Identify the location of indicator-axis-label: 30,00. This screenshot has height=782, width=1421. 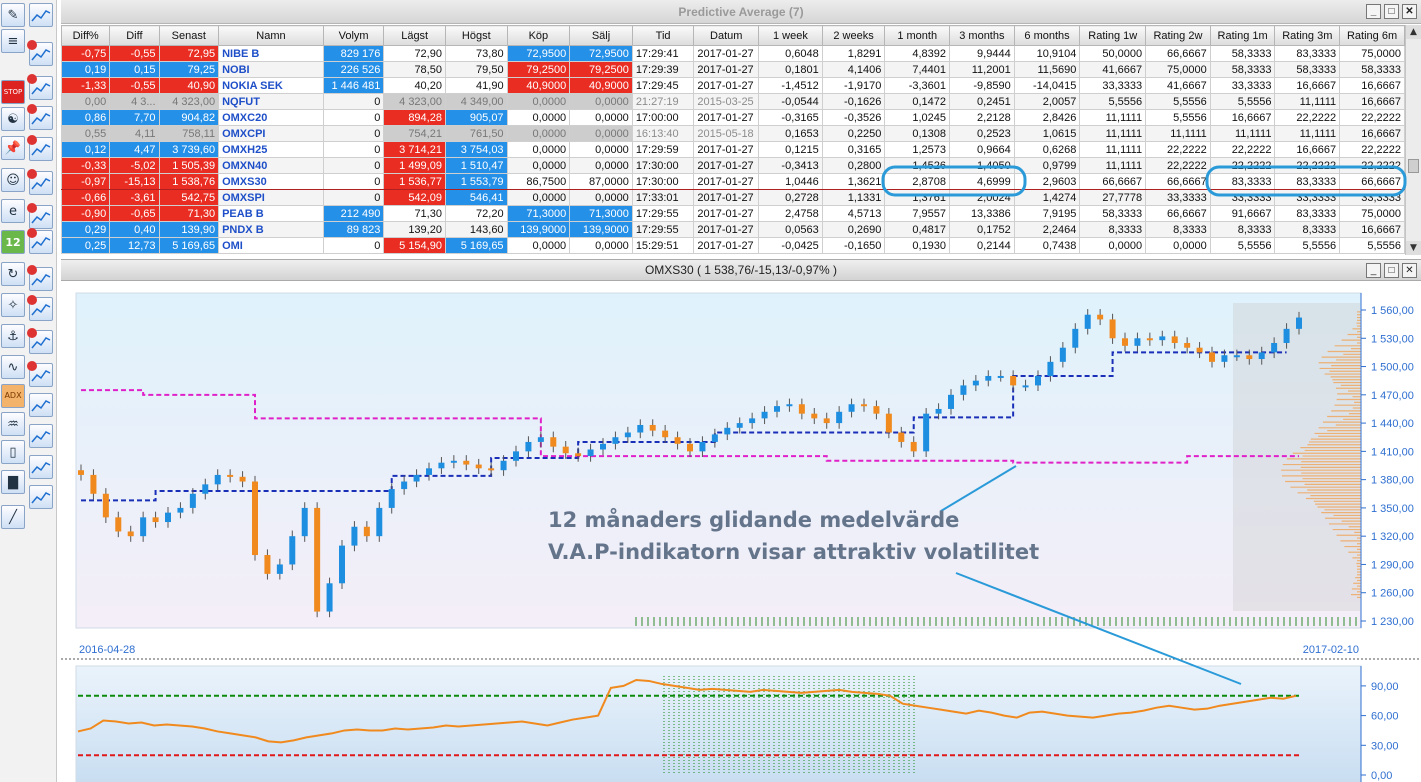
(1385, 746).